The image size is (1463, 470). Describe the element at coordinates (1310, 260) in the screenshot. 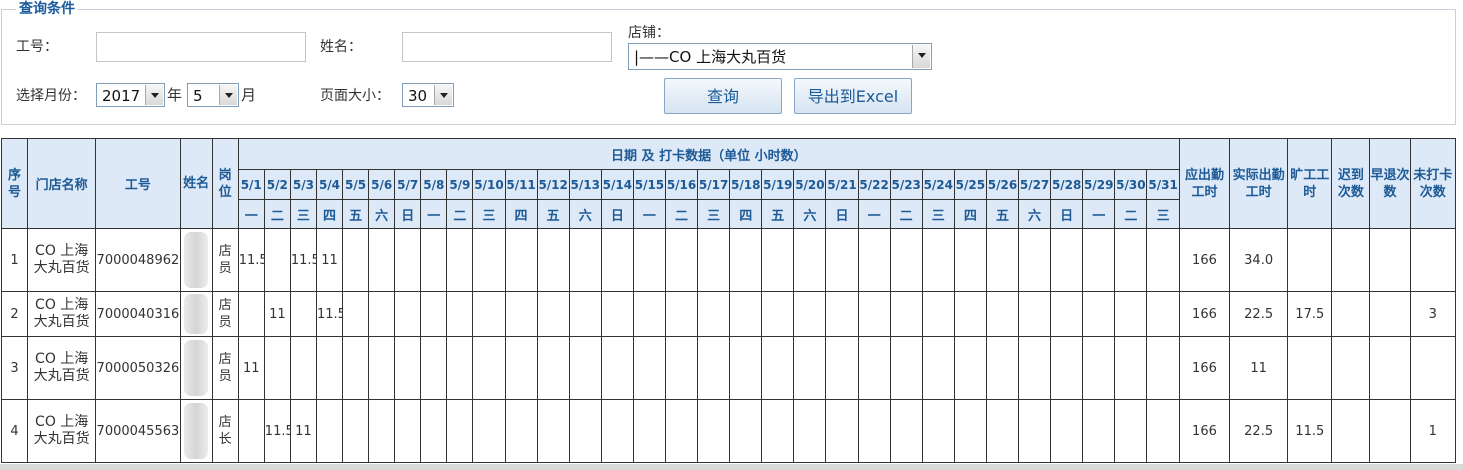

I see `cell-absent` at that location.